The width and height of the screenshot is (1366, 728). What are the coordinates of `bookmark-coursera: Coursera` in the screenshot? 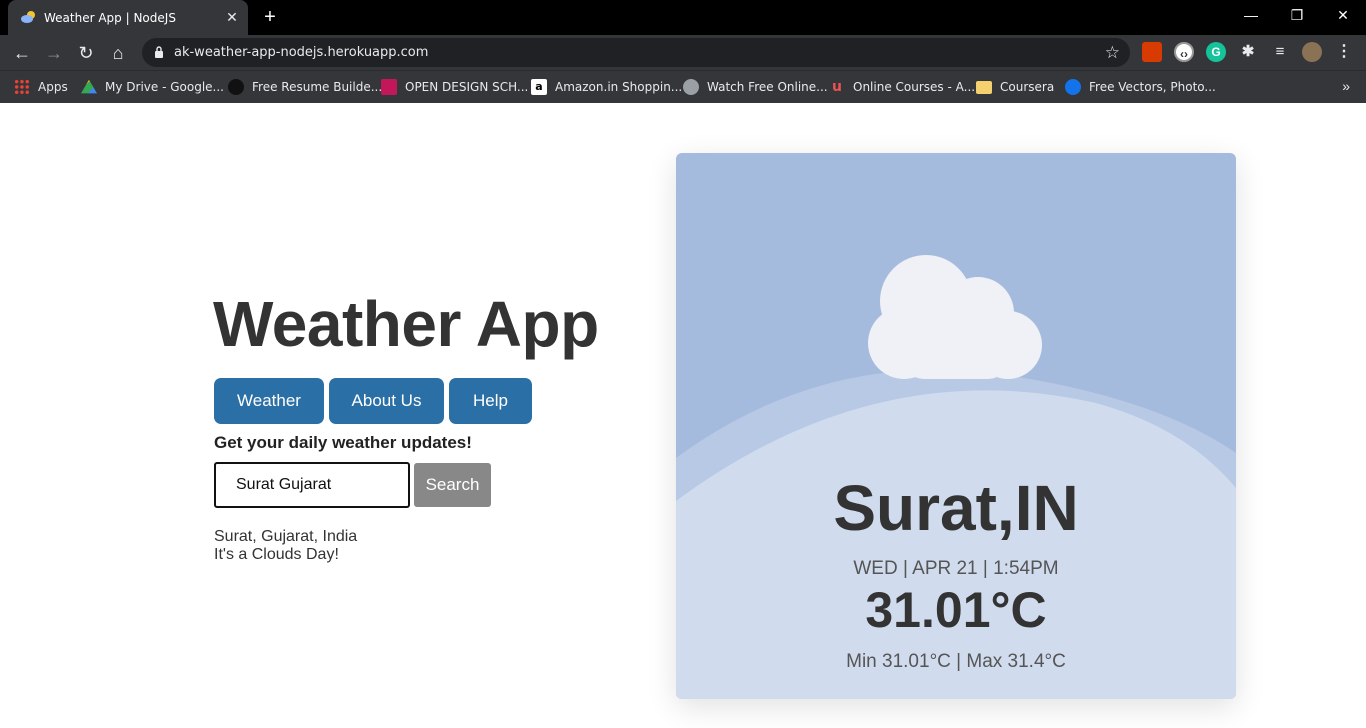 It's located at (1015, 87).